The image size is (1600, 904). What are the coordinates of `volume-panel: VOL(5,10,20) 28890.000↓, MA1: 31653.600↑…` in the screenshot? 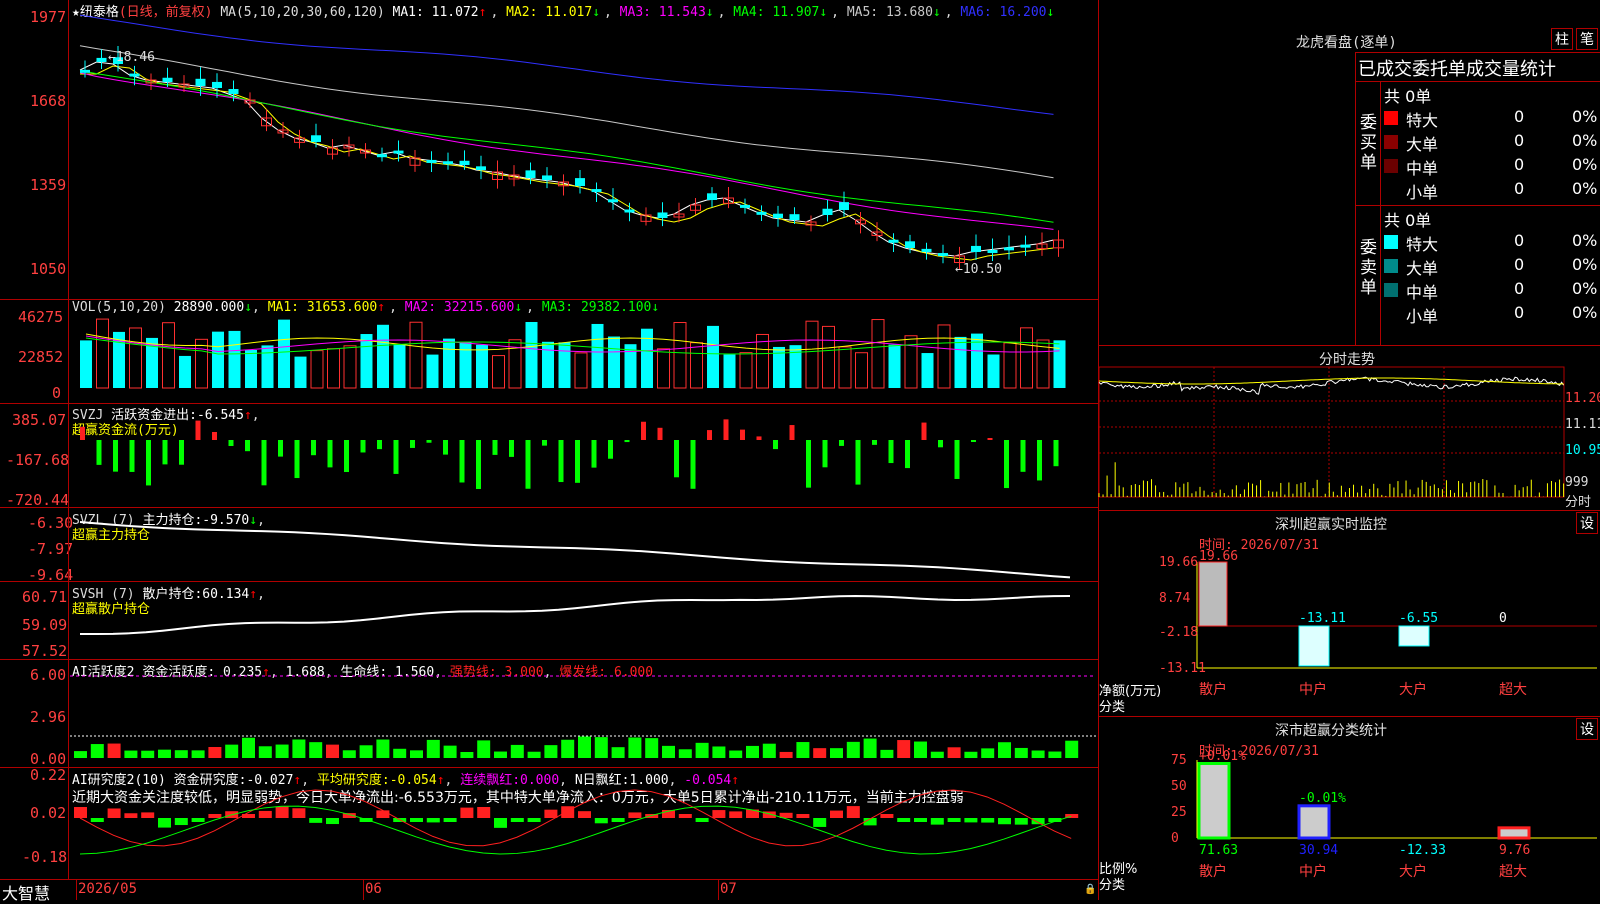 It's located at (549, 352).